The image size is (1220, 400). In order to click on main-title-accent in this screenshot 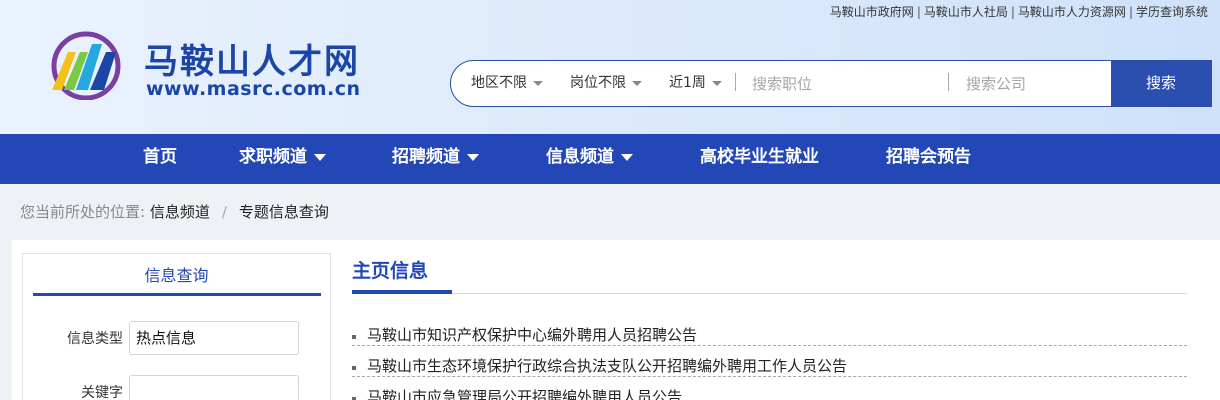, I will do `click(402, 292)`.